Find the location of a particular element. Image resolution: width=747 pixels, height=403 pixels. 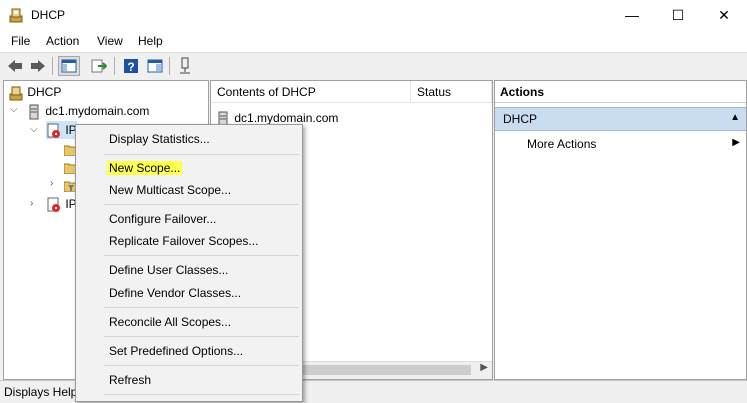

toolbar: ? is located at coordinates (373, 66).